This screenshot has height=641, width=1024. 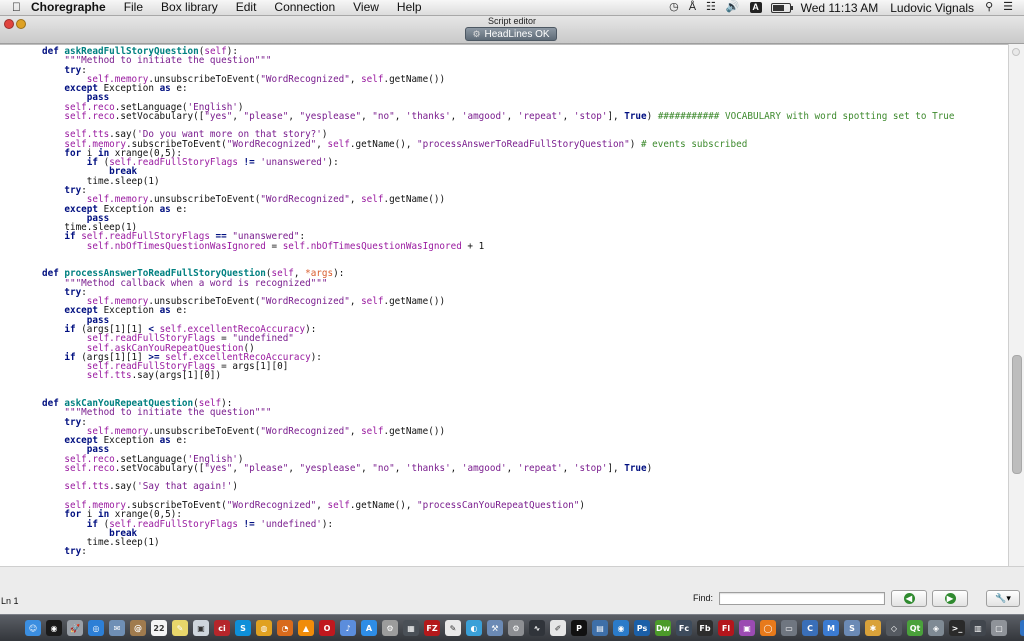 What do you see at coordinates (810, 628) in the screenshot?
I see `cm-icon: C` at bounding box center [810, 628].